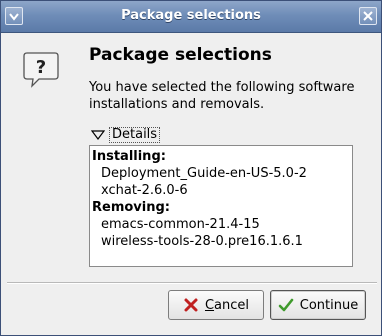  Describe the element at coordinates (286, 305) in the screenshot. I see `checkmark-icon` at that location.